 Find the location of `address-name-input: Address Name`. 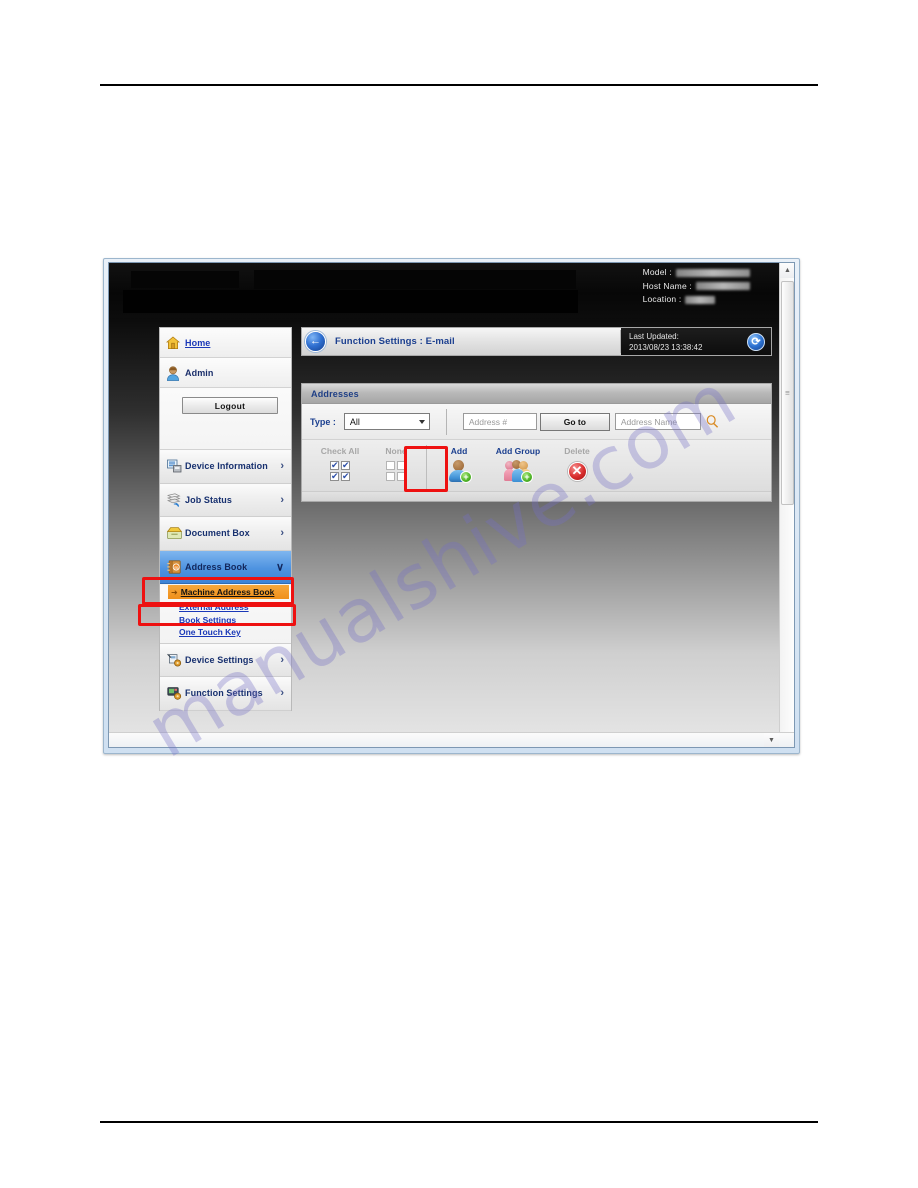

address-name-input: Address Name is located at coordinates (657, 421).